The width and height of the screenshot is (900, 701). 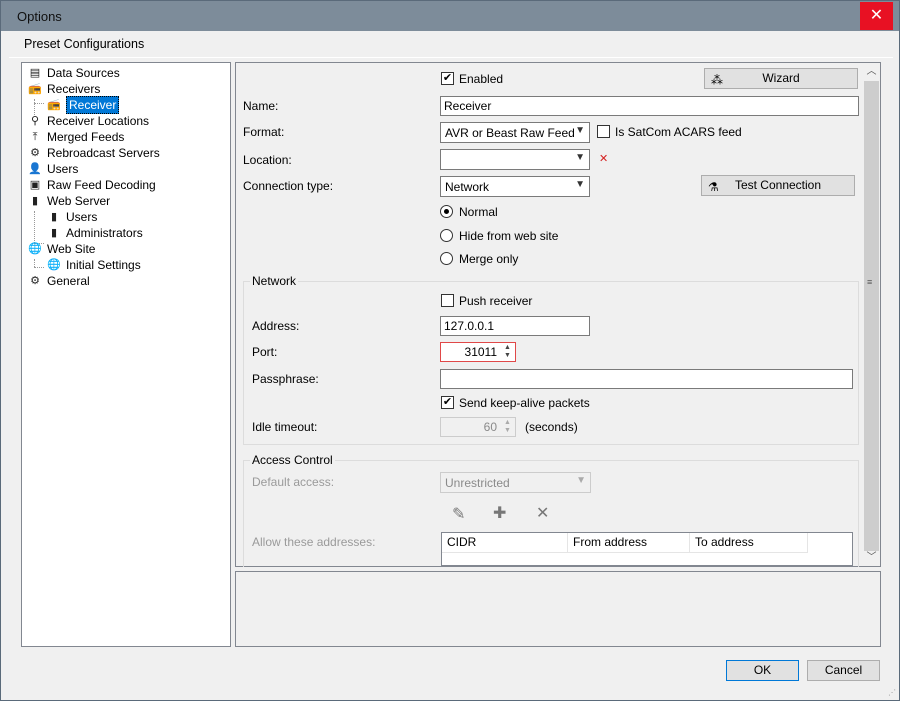 I want to click on tree-item-web-site: 🌐 Web Site, so click(x=61, y=249).